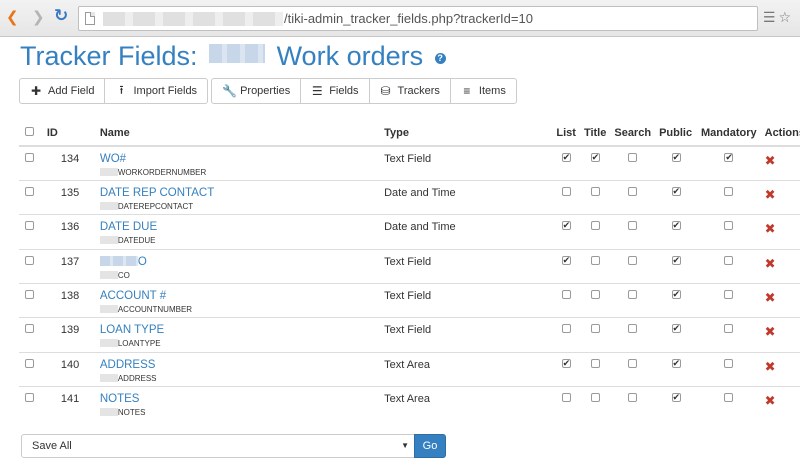  I want to click on cell-list, so click(566, 404).